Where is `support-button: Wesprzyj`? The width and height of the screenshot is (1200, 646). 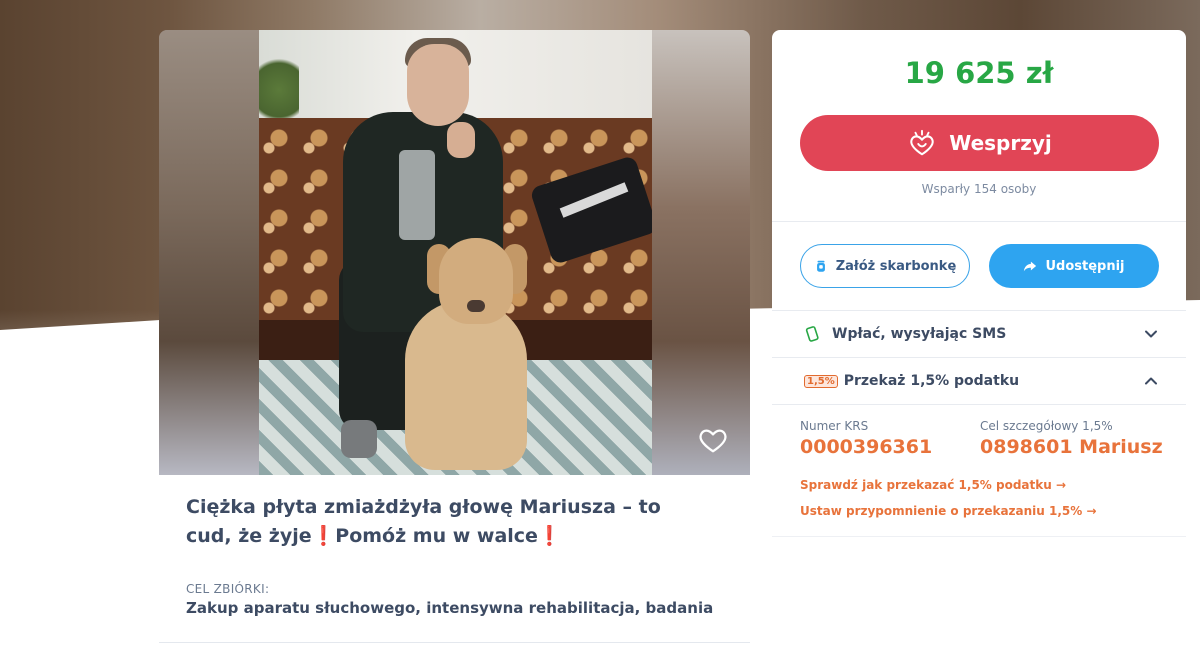
support-button: Wesprzyj is located at coordinates (979, 143).